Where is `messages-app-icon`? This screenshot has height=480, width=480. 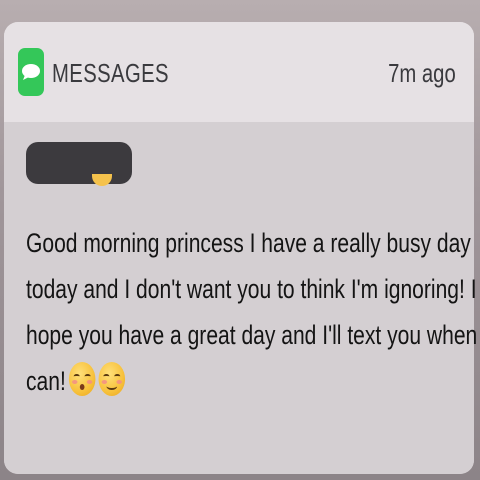
messages-app-icon is located at coordinates (31, 72).